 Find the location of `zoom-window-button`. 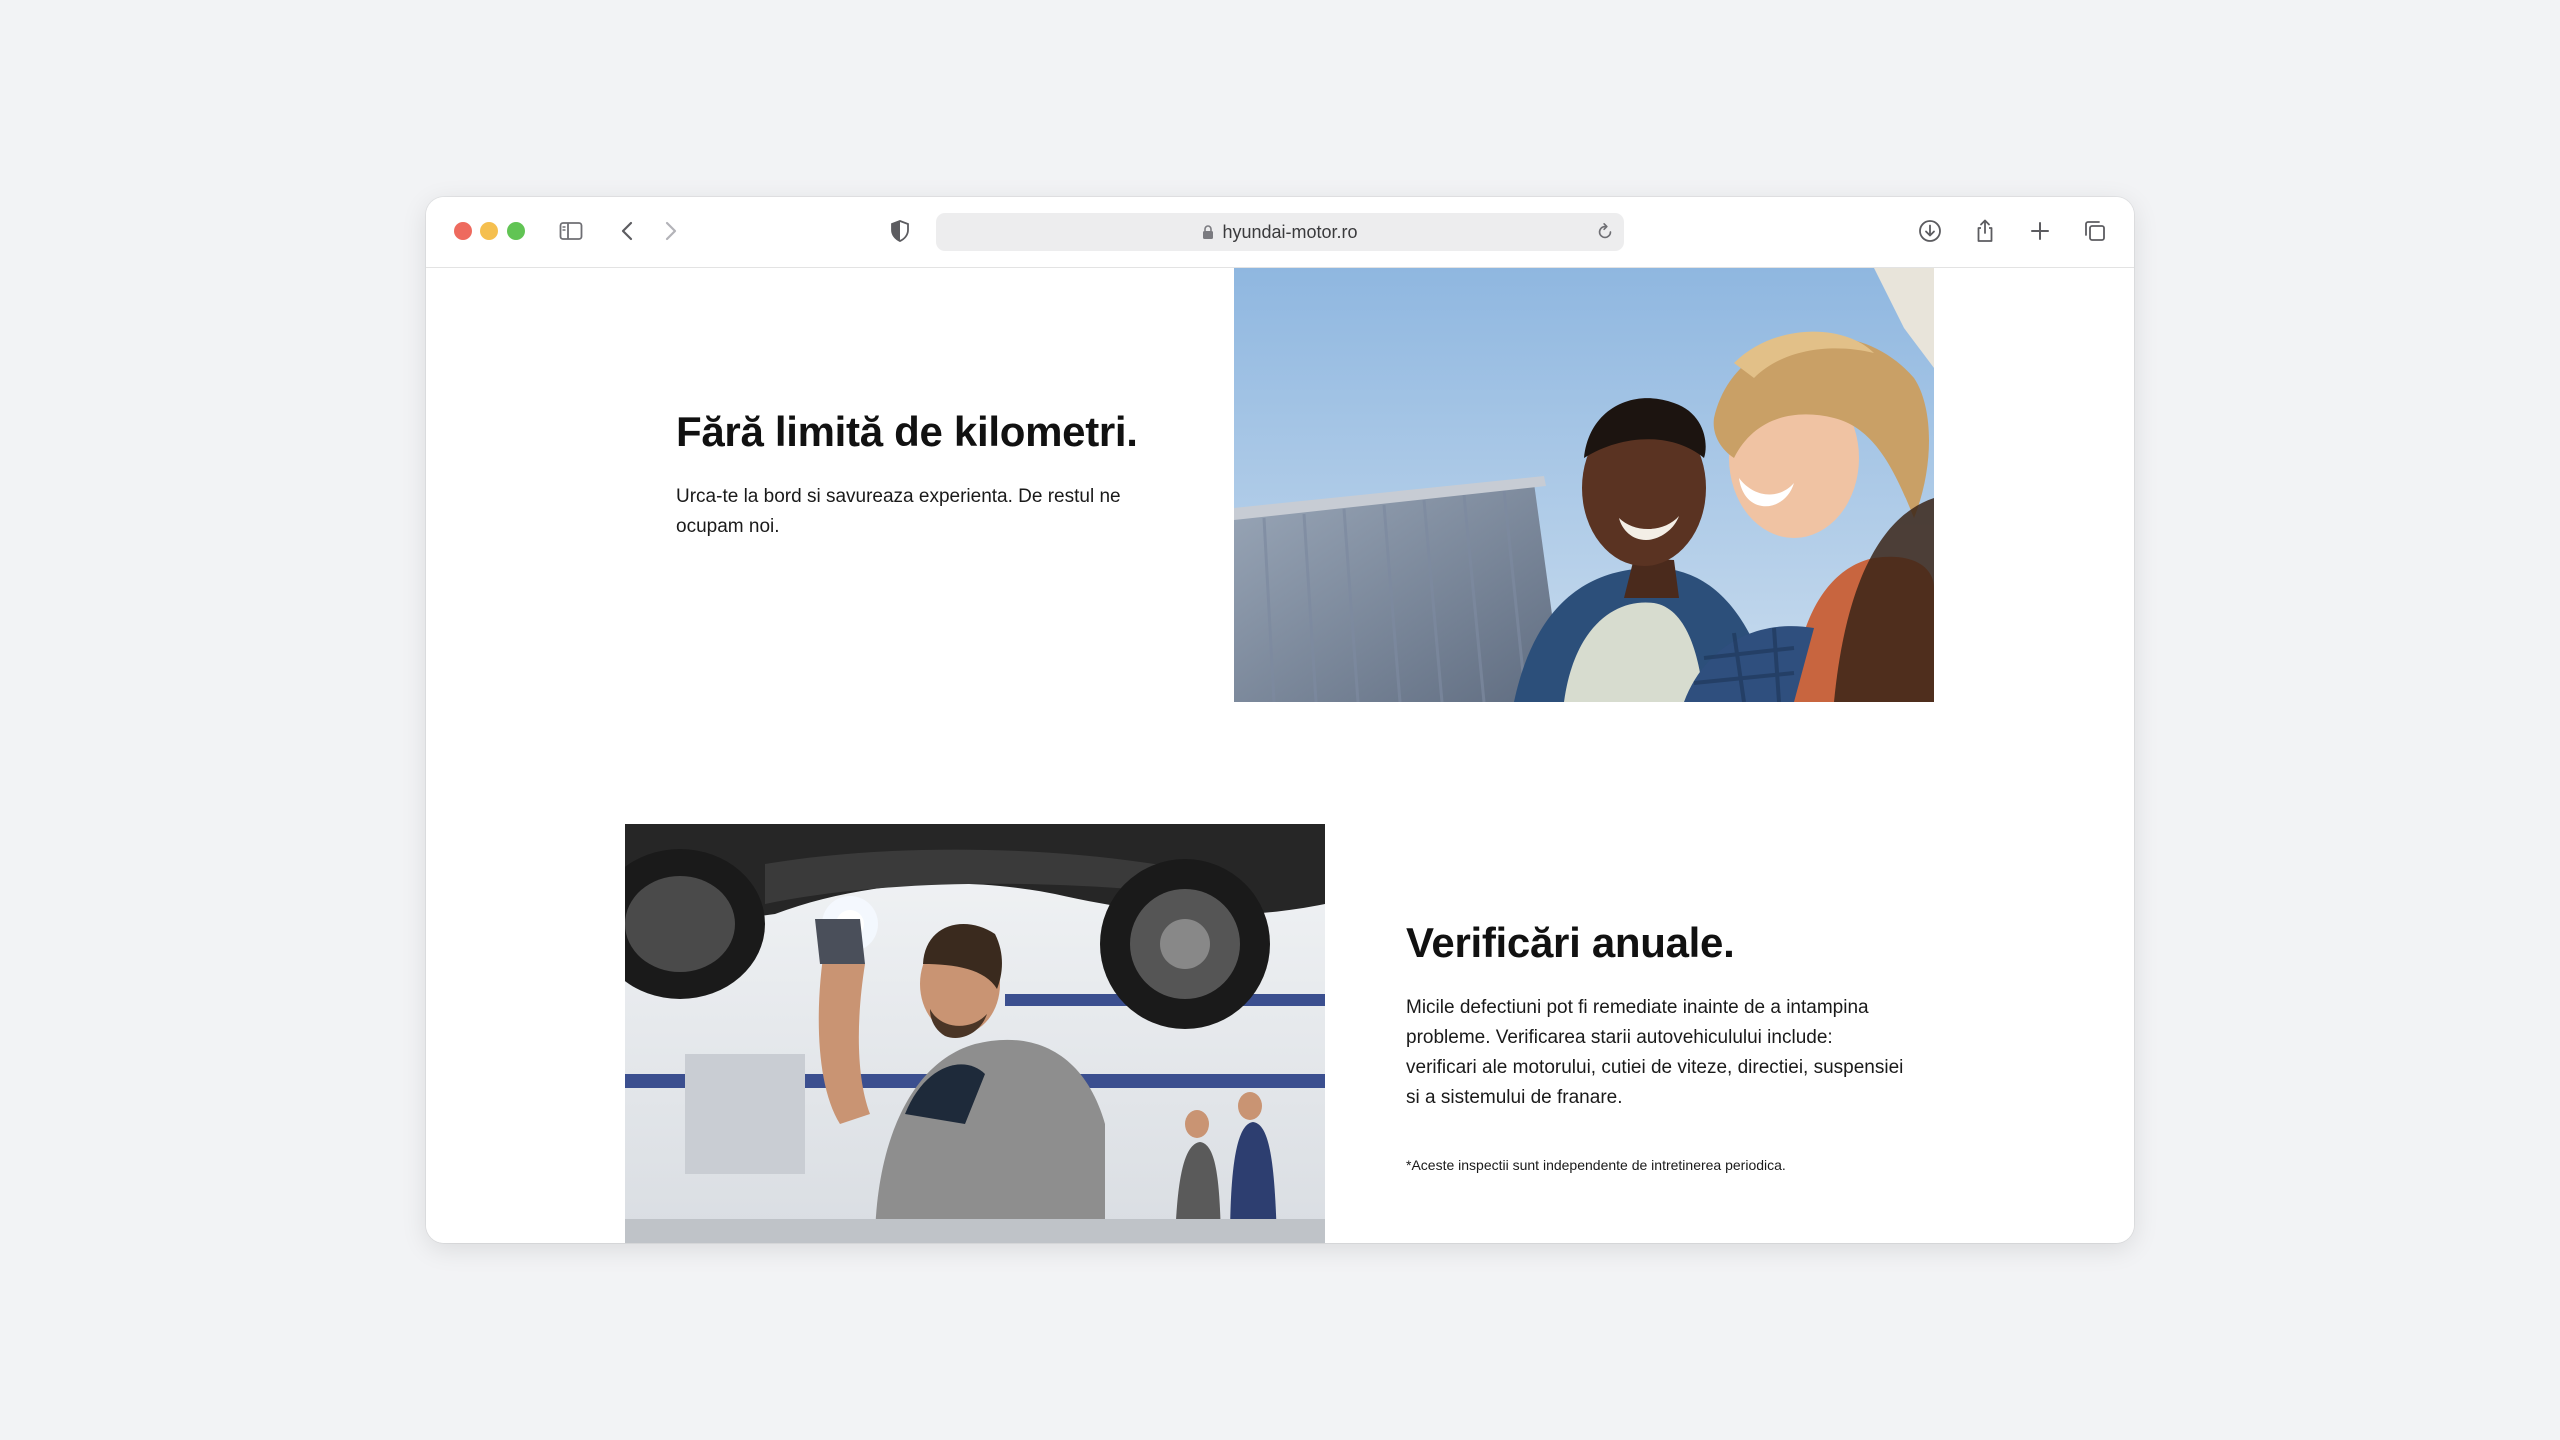

zoom-window-button is located at coordinates (516, 231).